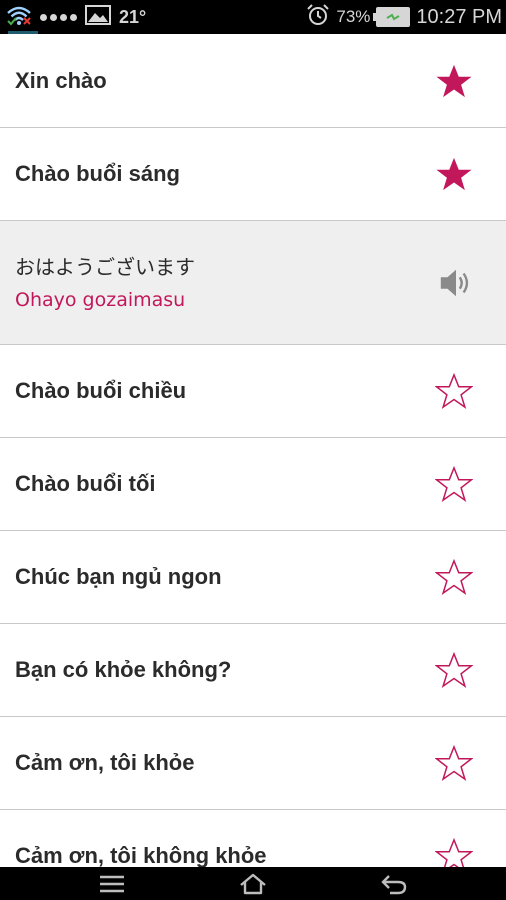  Describe the element at coordinates (118, 576) in the screenshot. I see `phrase-label: Chúc bạn ngủ ngon` at that location.